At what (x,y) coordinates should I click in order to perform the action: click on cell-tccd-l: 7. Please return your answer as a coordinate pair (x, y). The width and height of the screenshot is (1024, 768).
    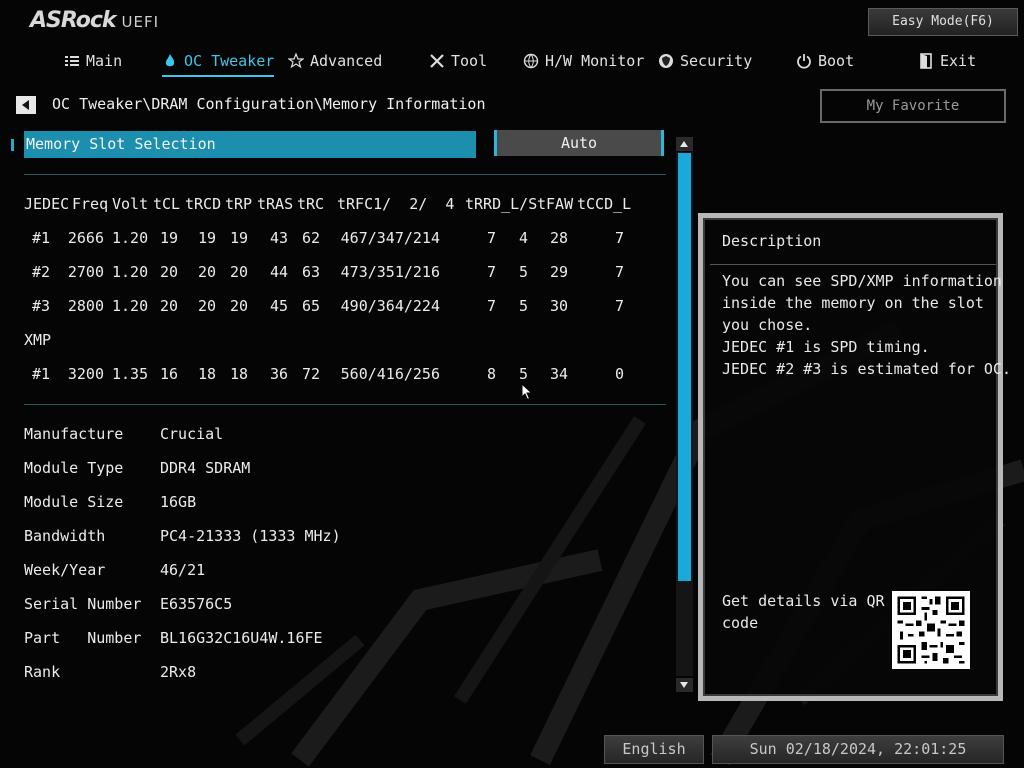
    Looking at the image, I should click on (619, 272).